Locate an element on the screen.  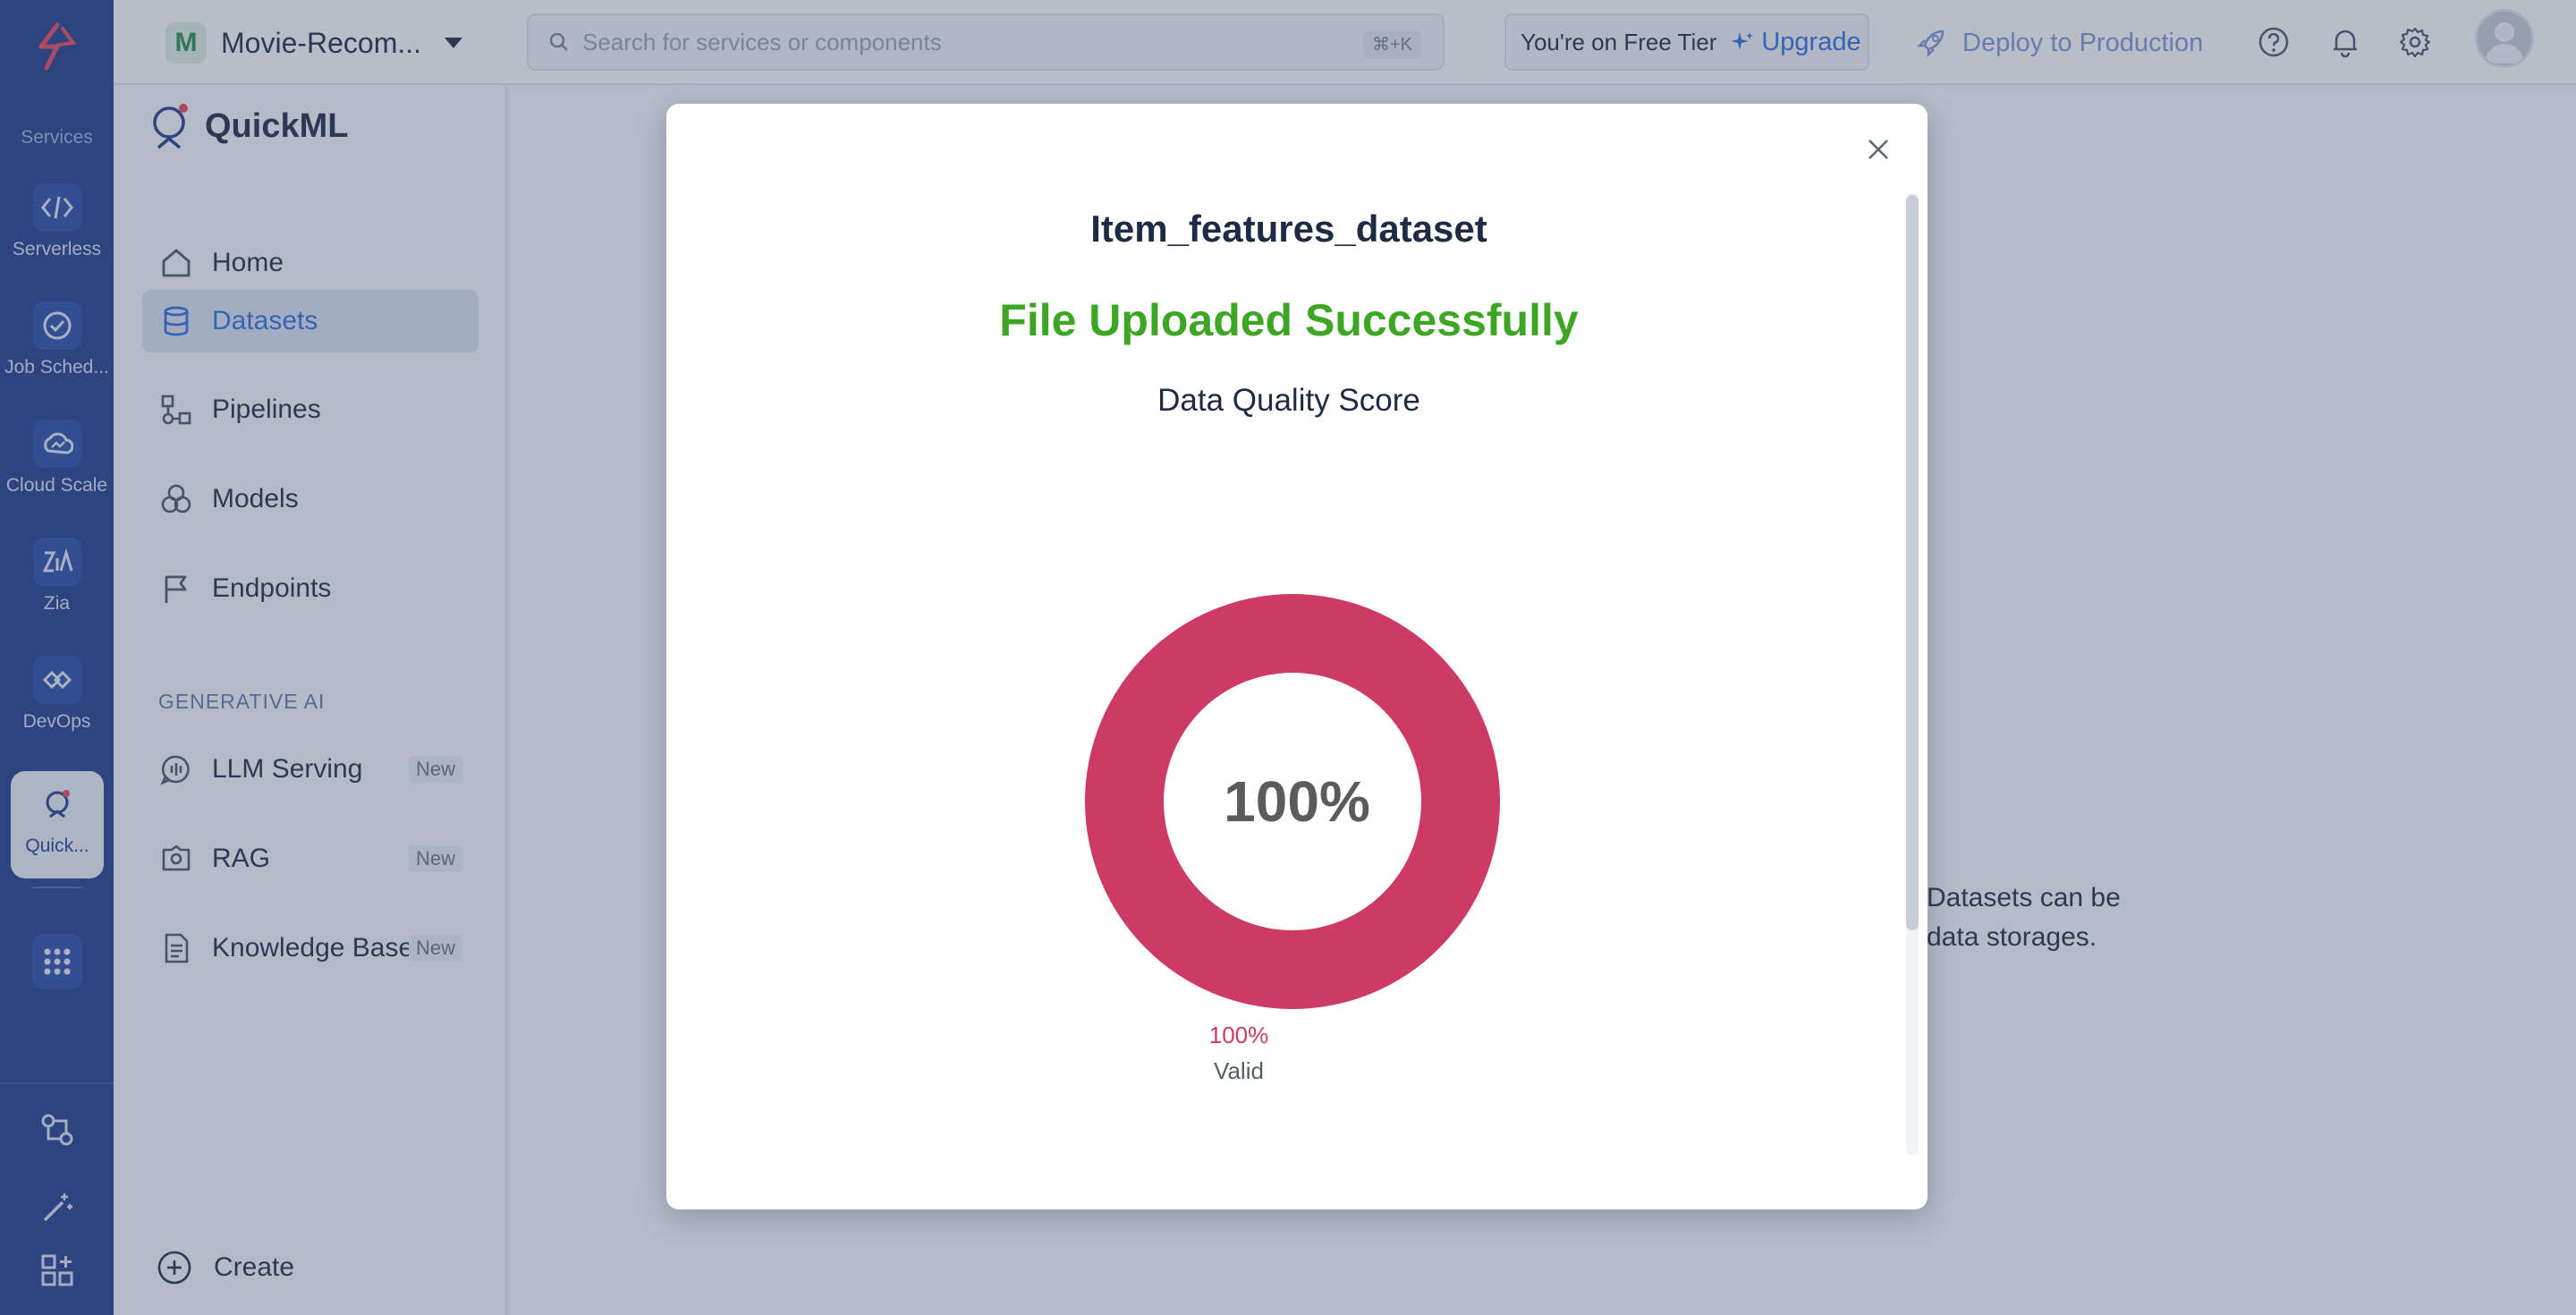
donut-center-label: 100% is located at coordinates (1297, 801).